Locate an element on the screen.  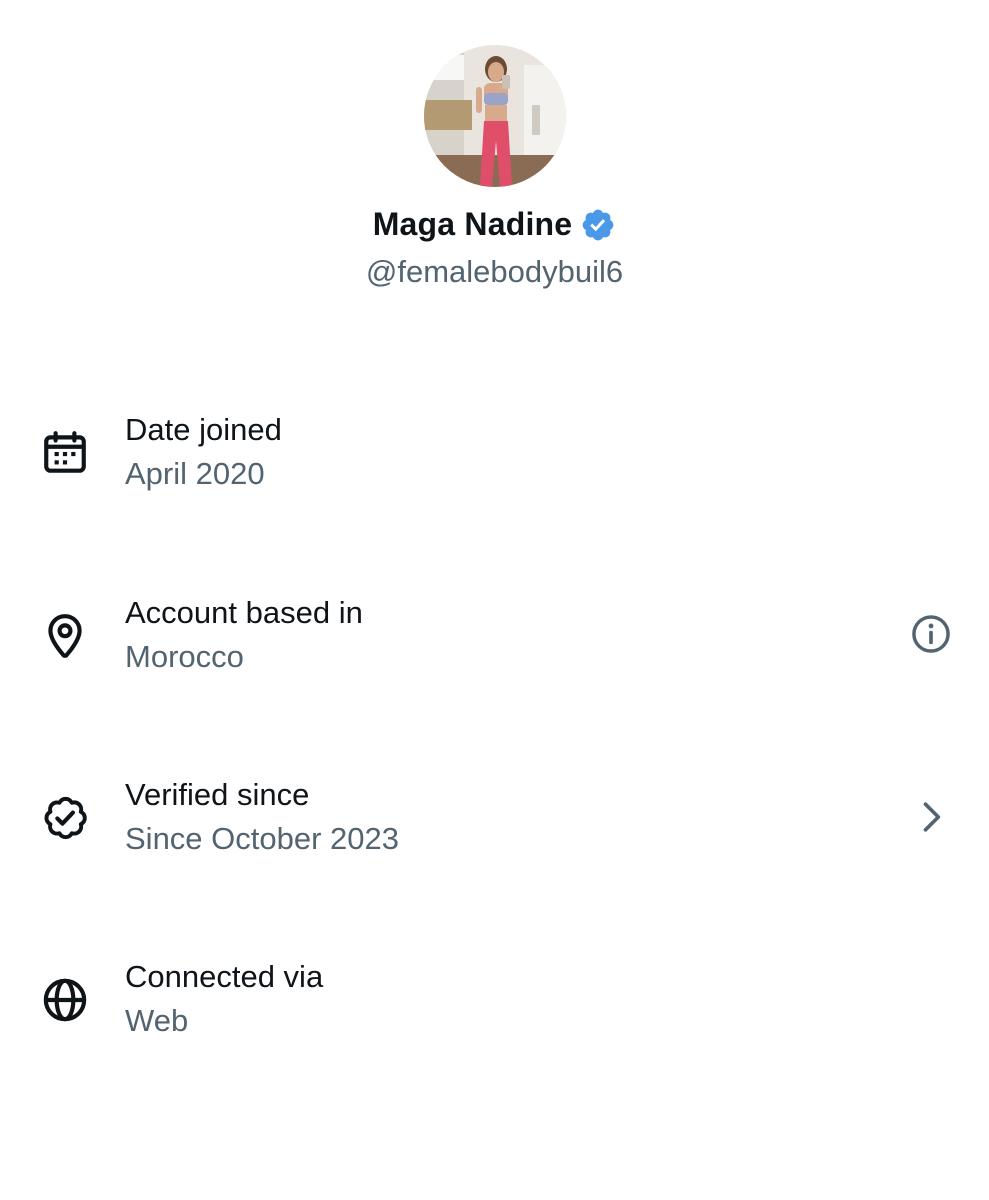
about-row-value: Since October 2023 is located at coordinates (262, 838).